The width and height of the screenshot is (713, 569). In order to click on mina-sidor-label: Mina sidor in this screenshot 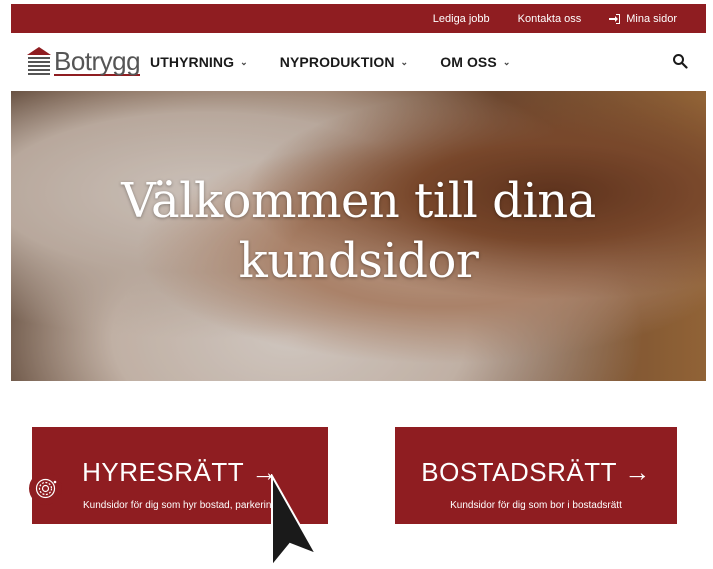, I will do `click(651, 18)`.